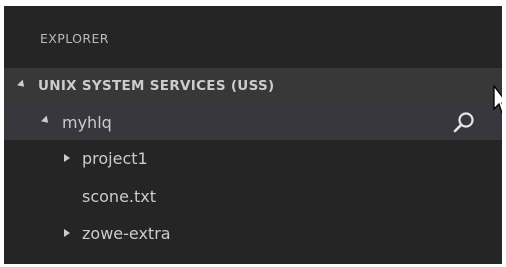 Image resolution: width=506 pixels, height=267 pixels. What do you see at coordinates (497, 99) in the screenshot?
I see `mouse-cursor-icon` at bounding box center [497, 99].